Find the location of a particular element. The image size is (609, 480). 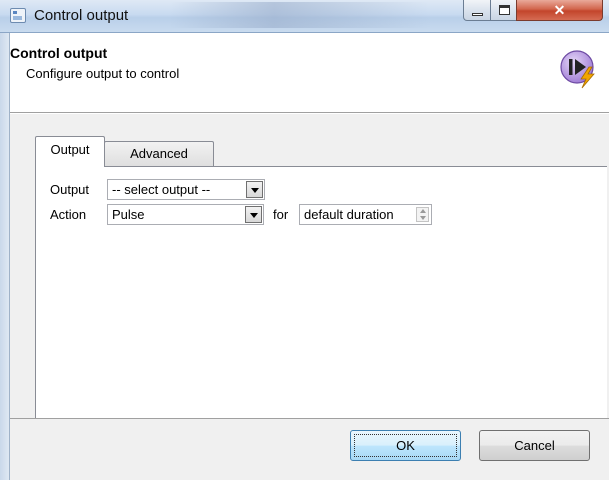

spin-up-icon is located at coordinates (423, 211).